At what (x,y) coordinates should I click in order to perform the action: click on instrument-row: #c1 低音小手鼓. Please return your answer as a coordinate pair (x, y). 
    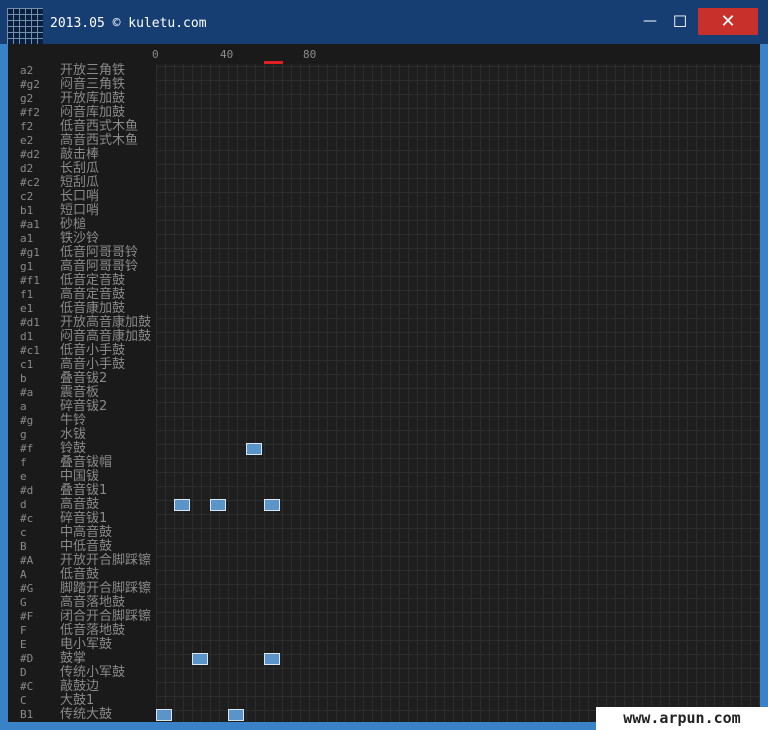
    Looking at the image, I should click on (83, 351).